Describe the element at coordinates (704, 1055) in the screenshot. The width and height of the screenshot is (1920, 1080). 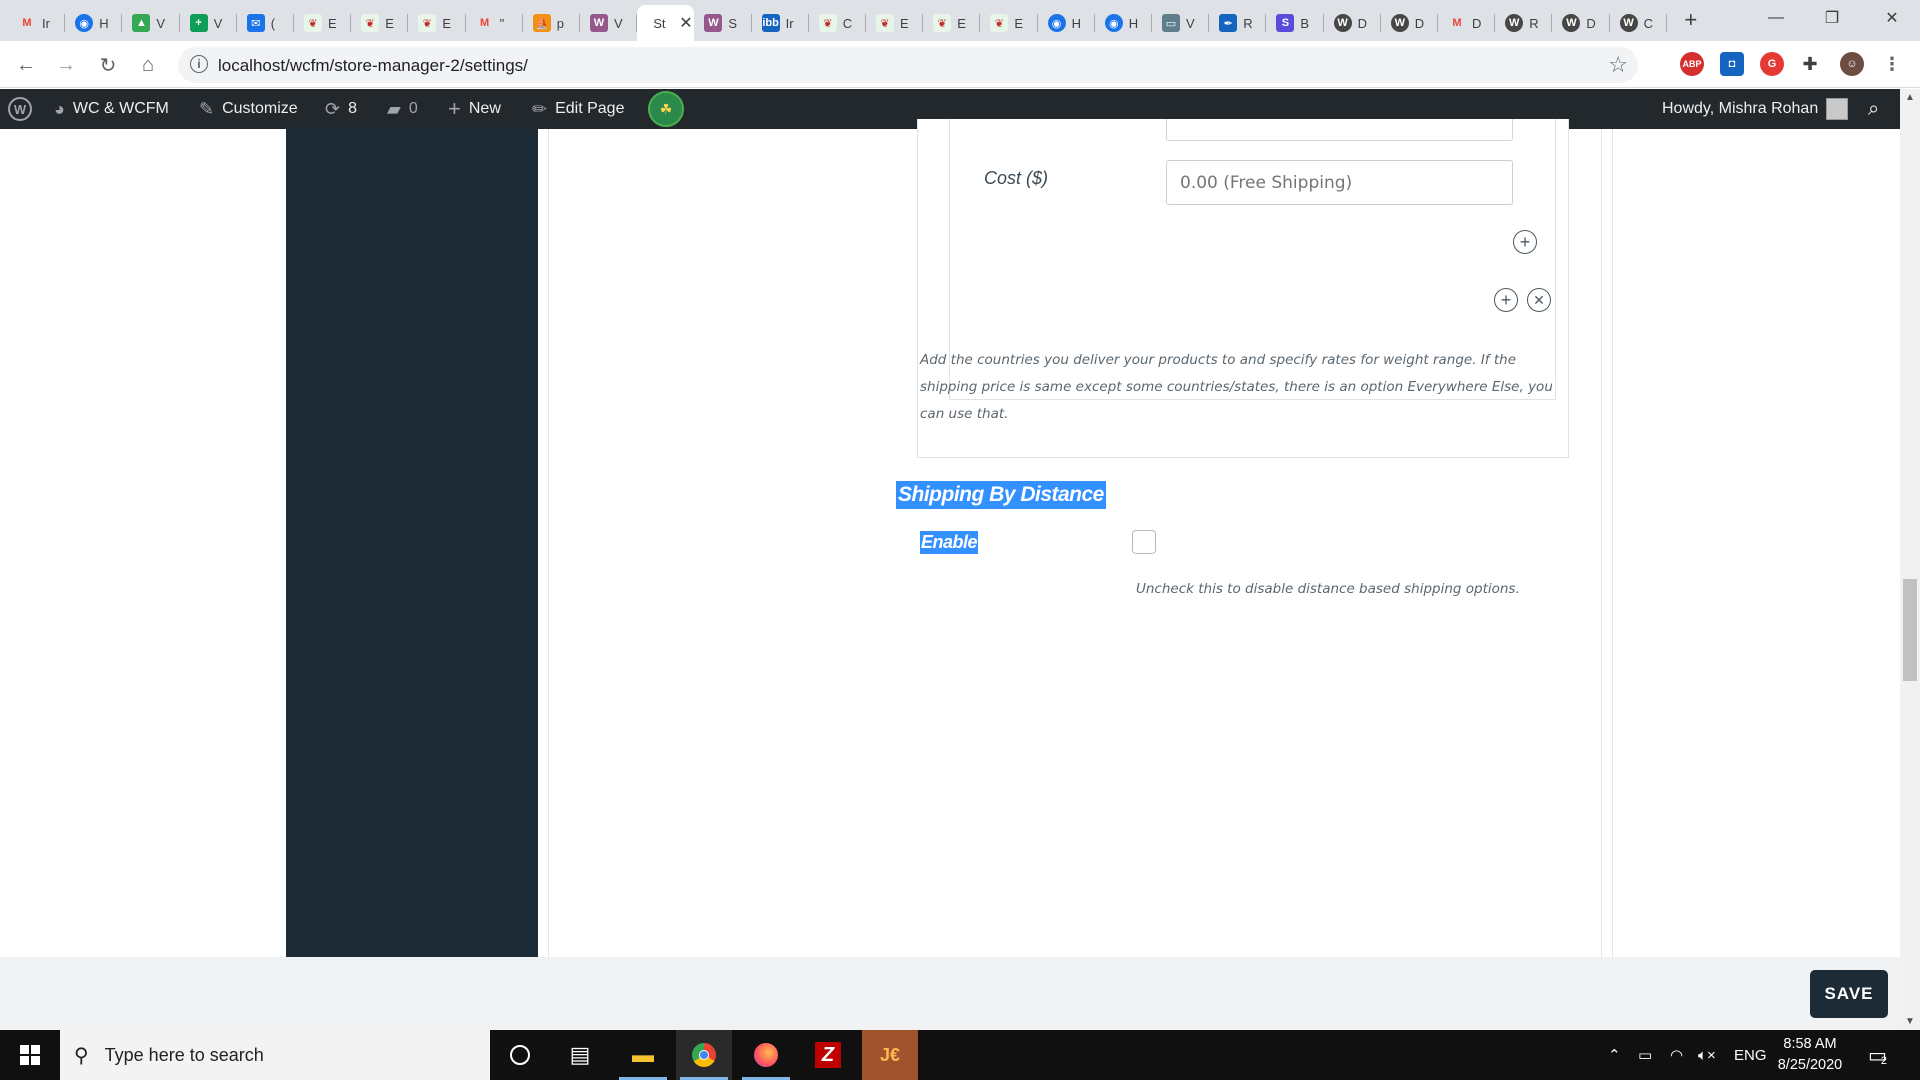
I see `chrome-icon` at that location.